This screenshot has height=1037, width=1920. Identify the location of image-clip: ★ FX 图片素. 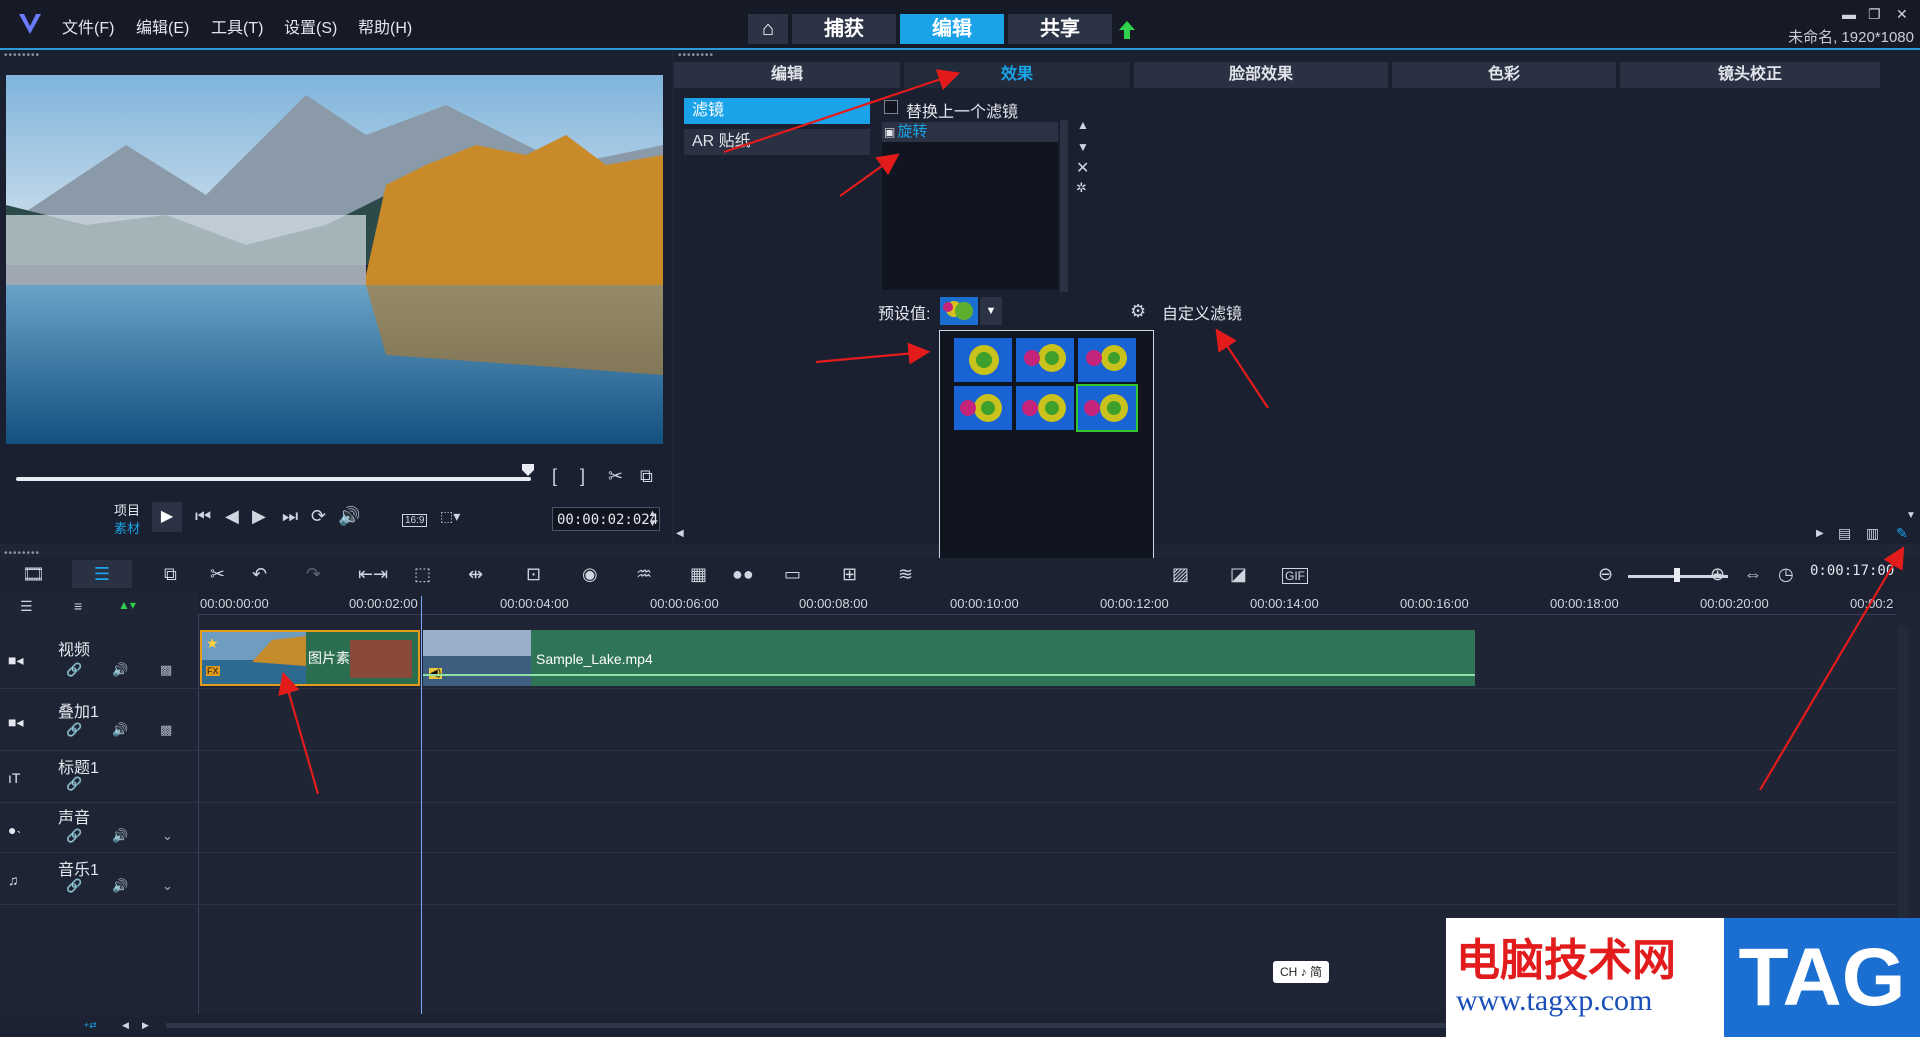
(310, 658).